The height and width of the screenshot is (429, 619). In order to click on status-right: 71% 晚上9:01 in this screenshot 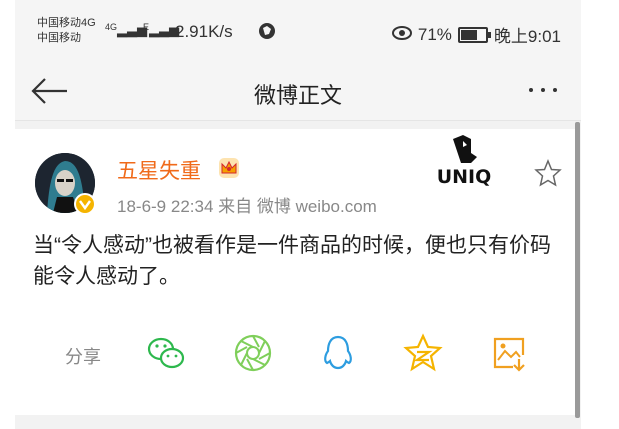, I will do `click(476, 34)`.